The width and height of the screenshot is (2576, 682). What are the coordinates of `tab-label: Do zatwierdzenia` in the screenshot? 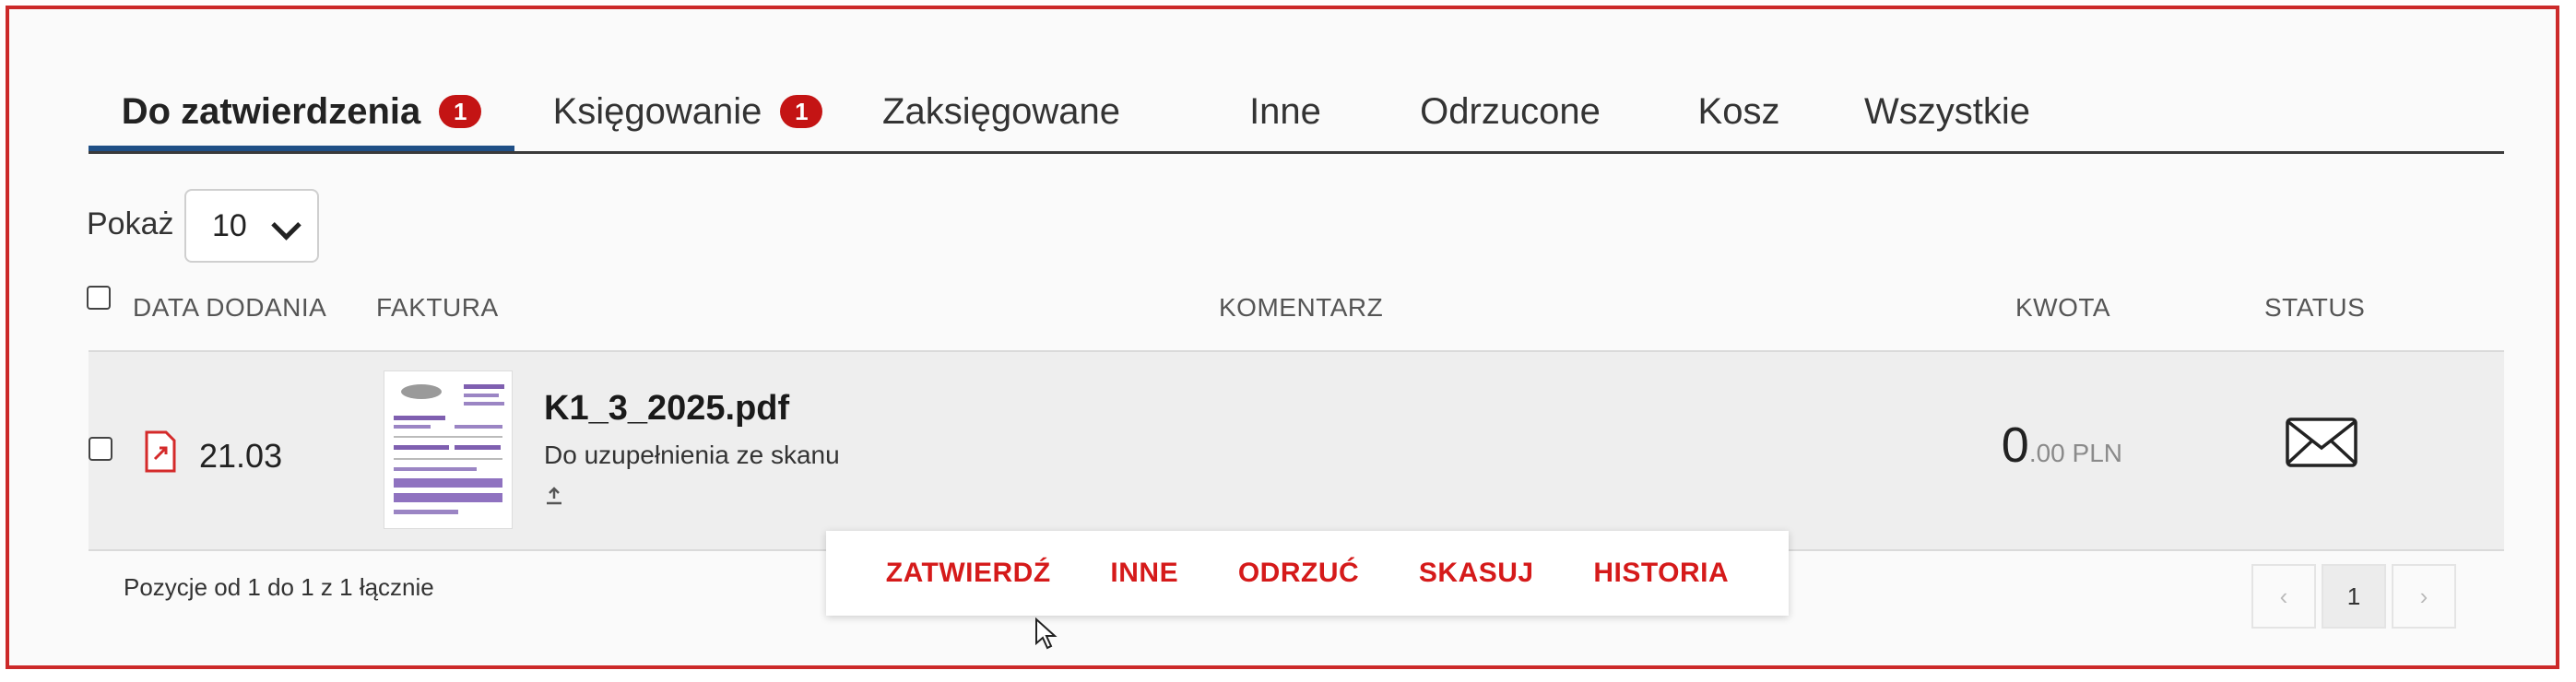 It's located at (271, 111).